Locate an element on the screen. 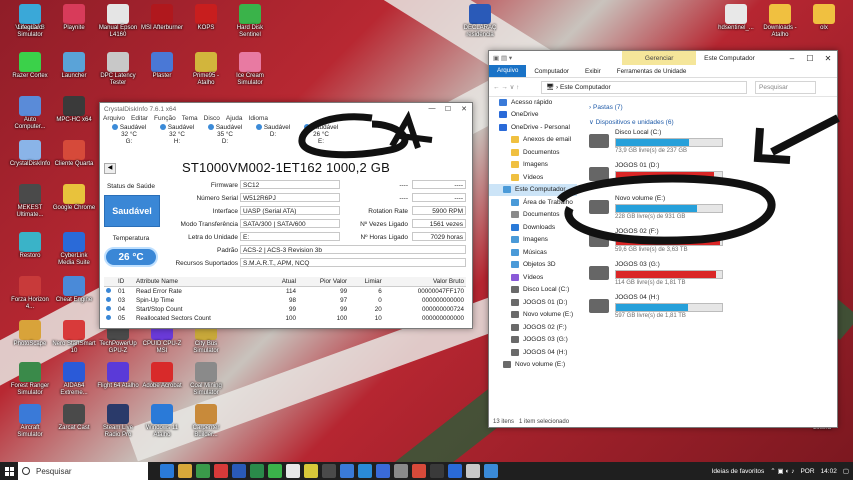 Image resolution: width=853 pixels, height=480 pixels. ribbon-tab: Arquivo is located at coordinates (508, 71).